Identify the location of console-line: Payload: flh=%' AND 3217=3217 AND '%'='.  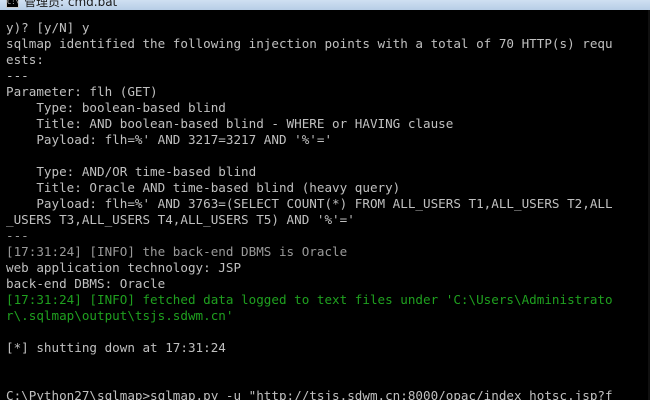
(169, 139).